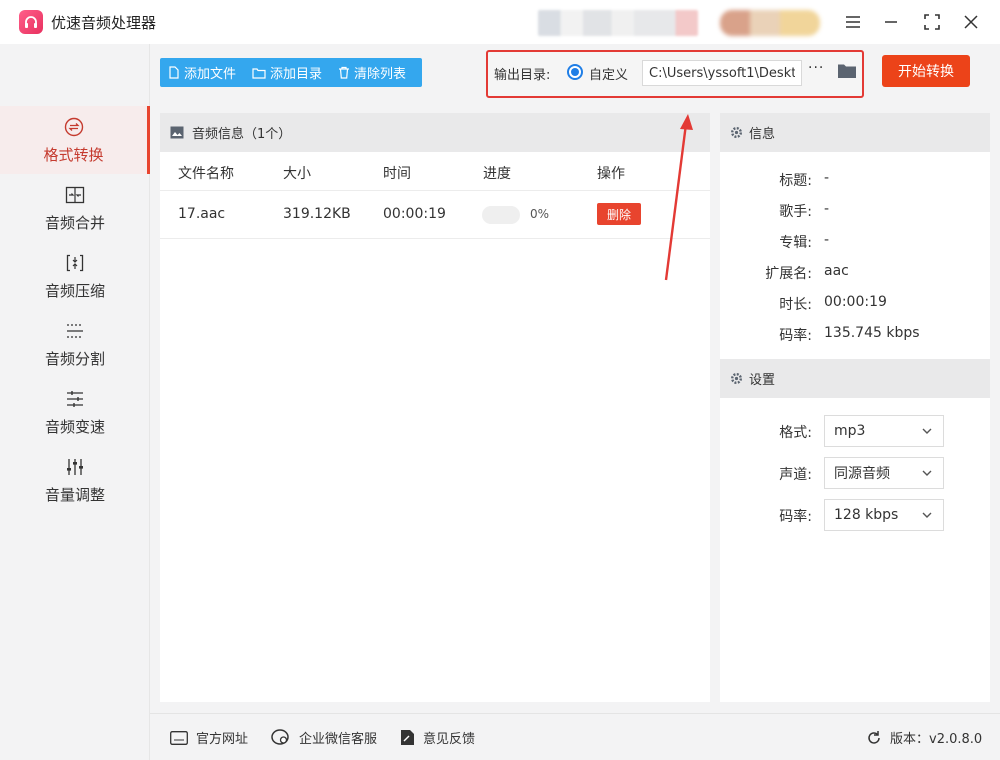  I want to click on chat-icon, so click(280, 736).